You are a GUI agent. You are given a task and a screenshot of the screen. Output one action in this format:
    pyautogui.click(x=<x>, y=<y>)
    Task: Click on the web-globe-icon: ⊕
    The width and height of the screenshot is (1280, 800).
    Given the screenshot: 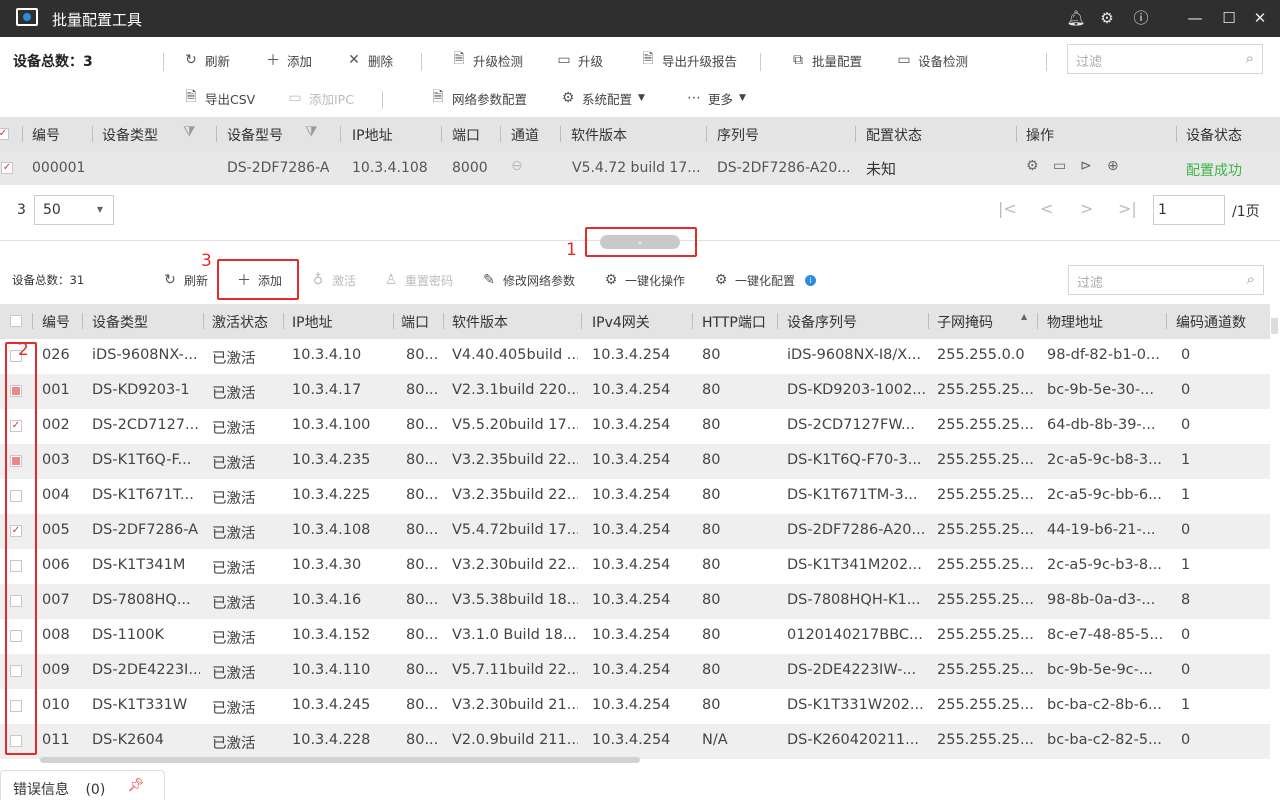 What is the action you would take?
    pyautogui.click(x=1113, y=166)
    